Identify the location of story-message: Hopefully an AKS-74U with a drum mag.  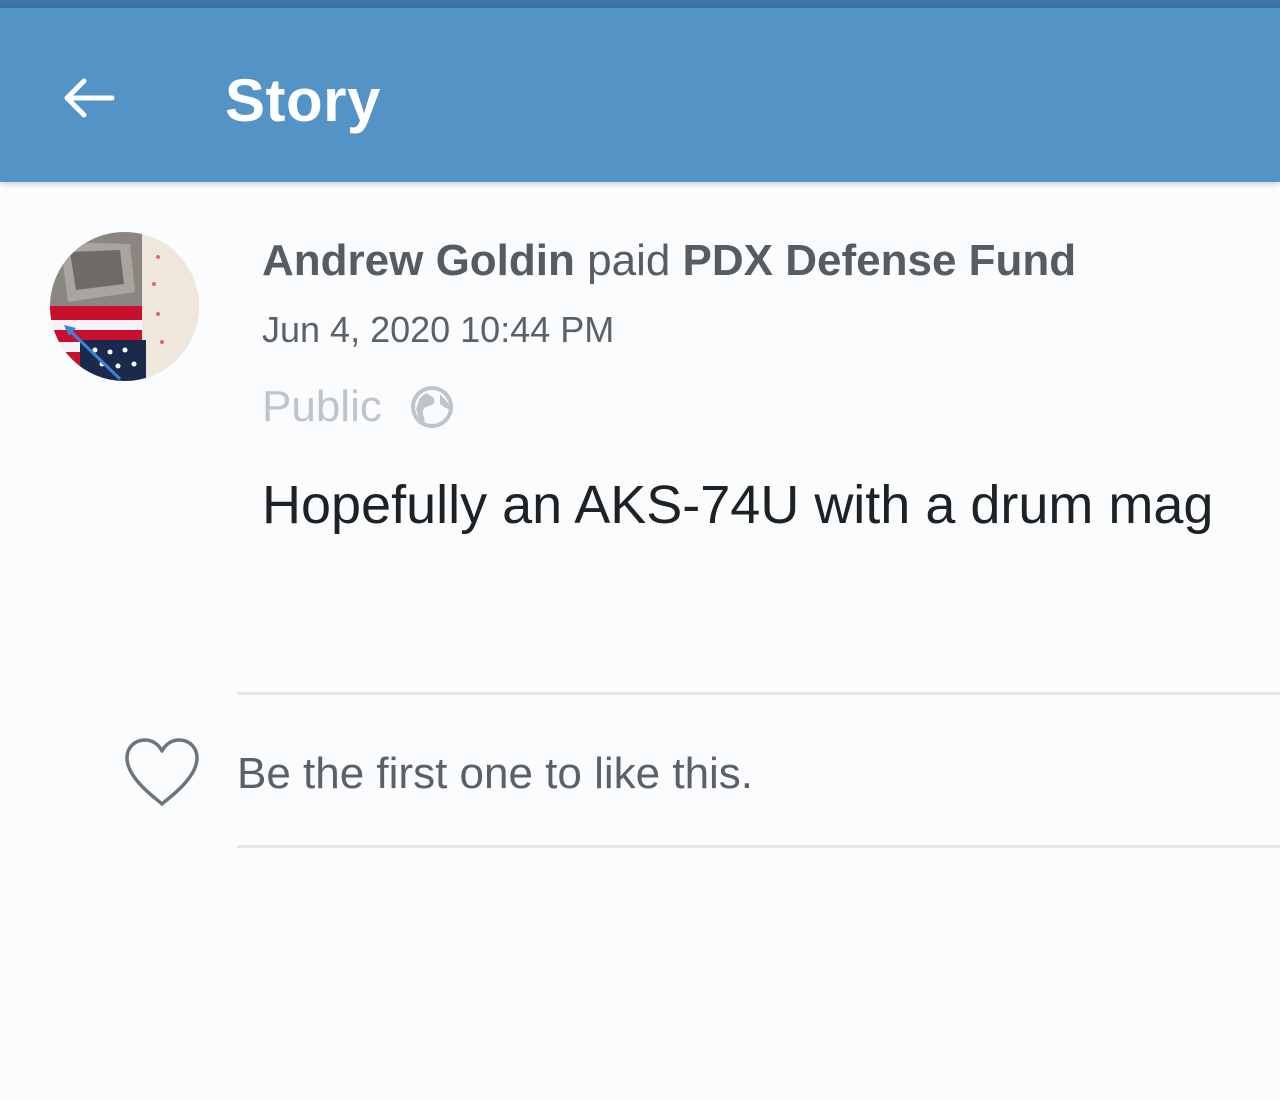
(738, 505).